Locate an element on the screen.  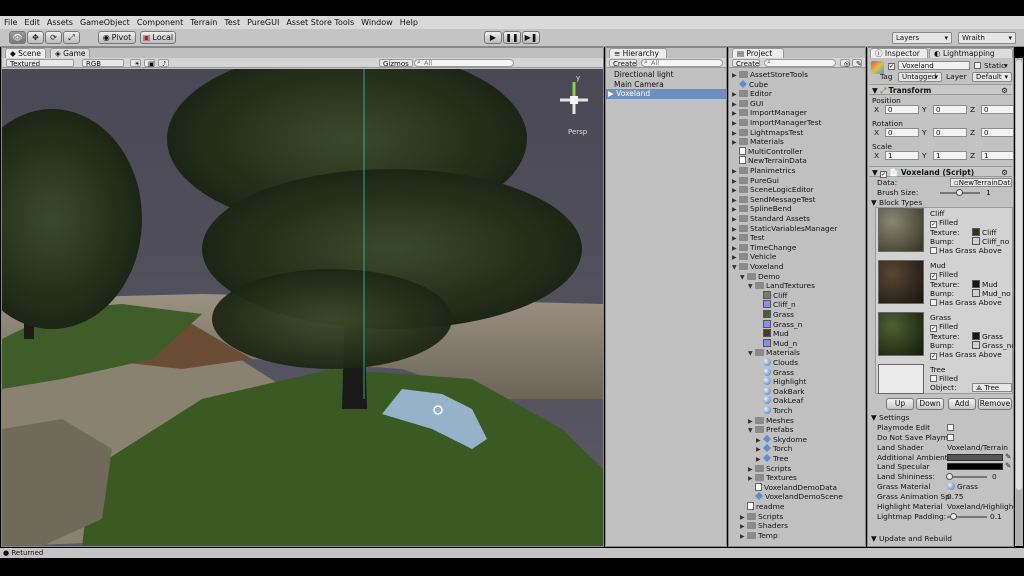
project-item: Cliff is located at coordinates (771, 295).